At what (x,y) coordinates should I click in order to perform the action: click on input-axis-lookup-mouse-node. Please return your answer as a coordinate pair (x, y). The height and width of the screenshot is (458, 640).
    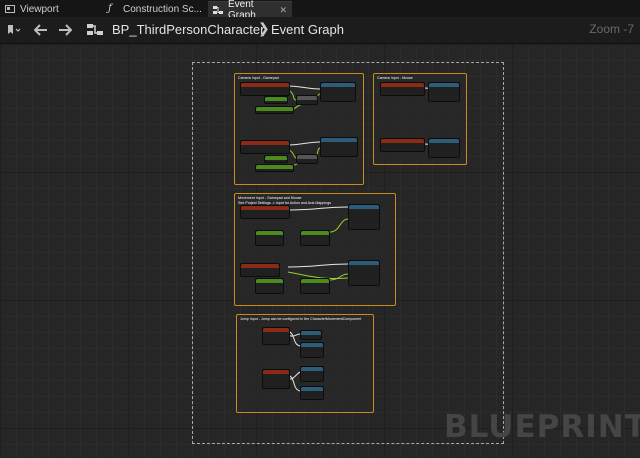
    Looking at the image, I should click on (402, 145).